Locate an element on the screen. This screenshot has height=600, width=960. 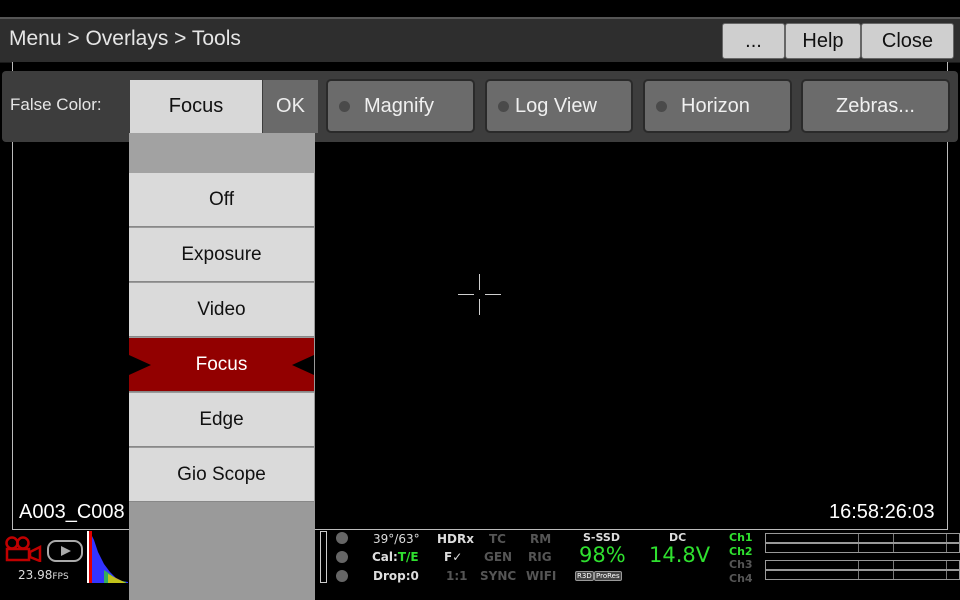
horizon-label: Horizon is located at coordinates (715, 105).